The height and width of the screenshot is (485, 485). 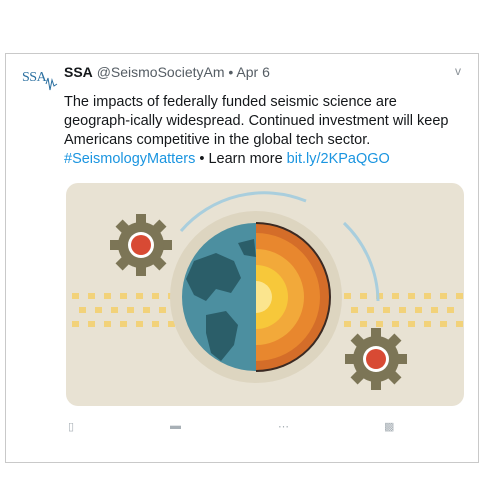 I want to click on reply-icon: ▯, so click(x=71, y=426).